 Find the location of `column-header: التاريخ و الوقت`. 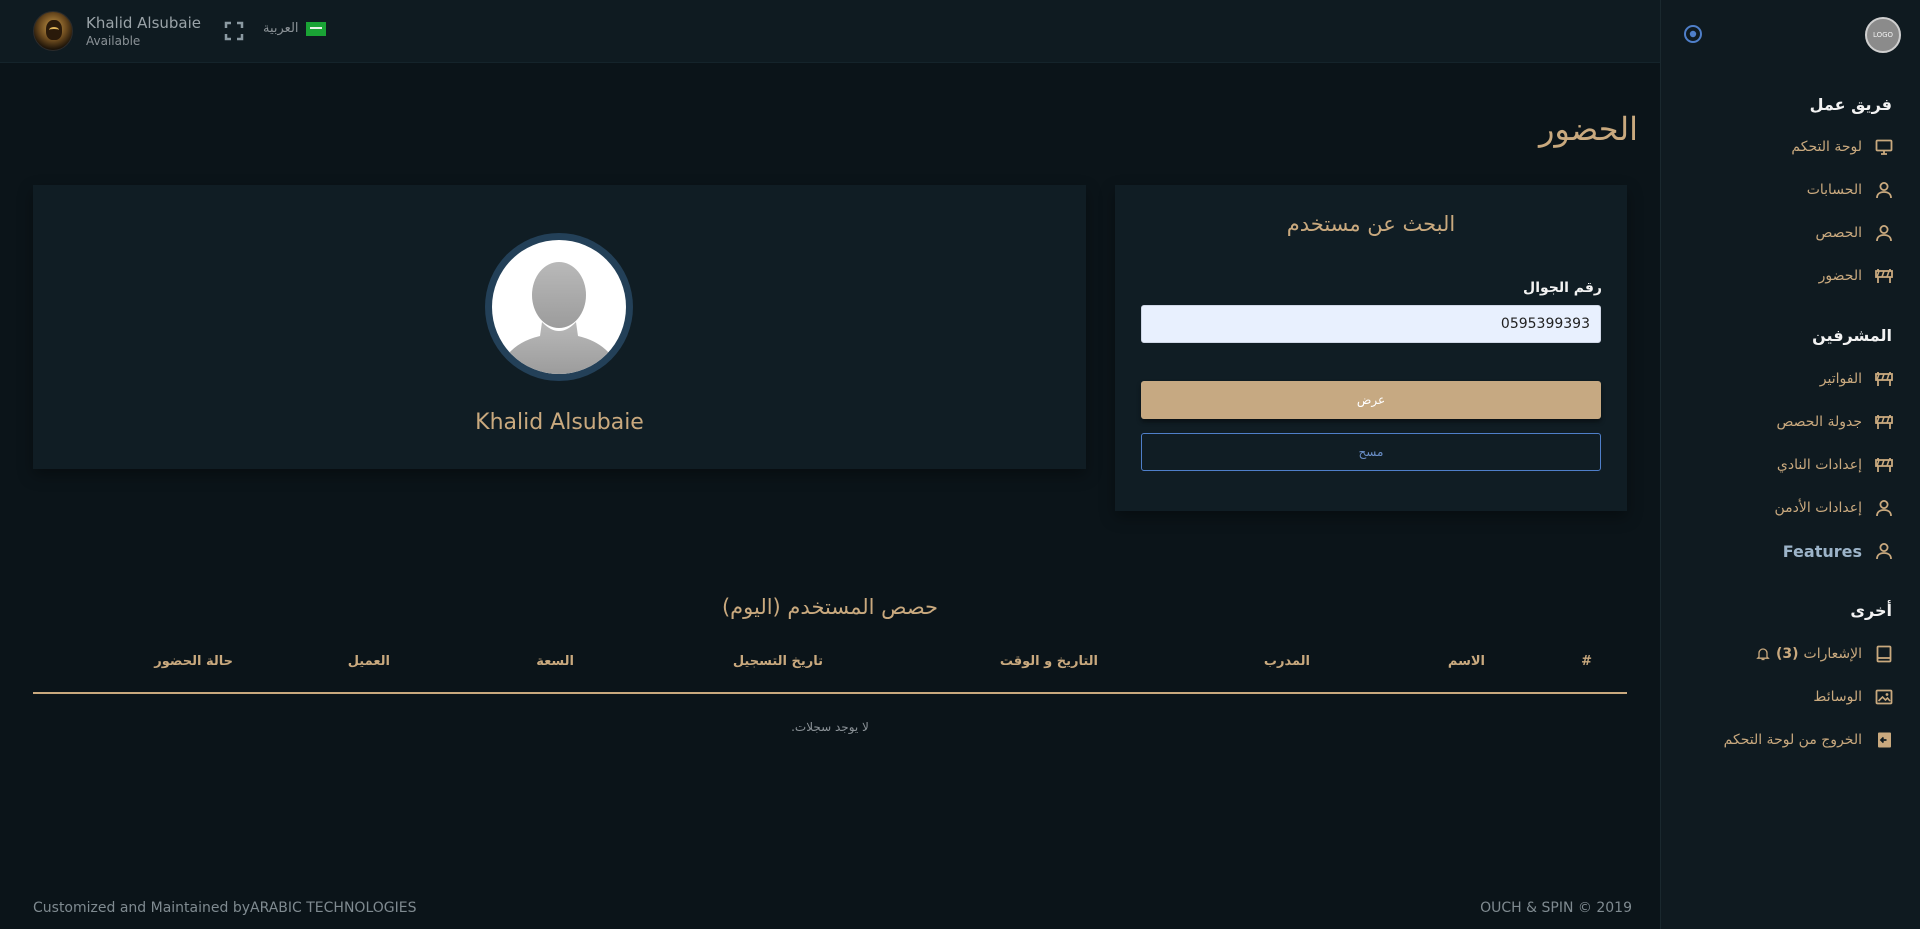

column-header: التاريخ و الوقت is located at coordinates (1048, 661).